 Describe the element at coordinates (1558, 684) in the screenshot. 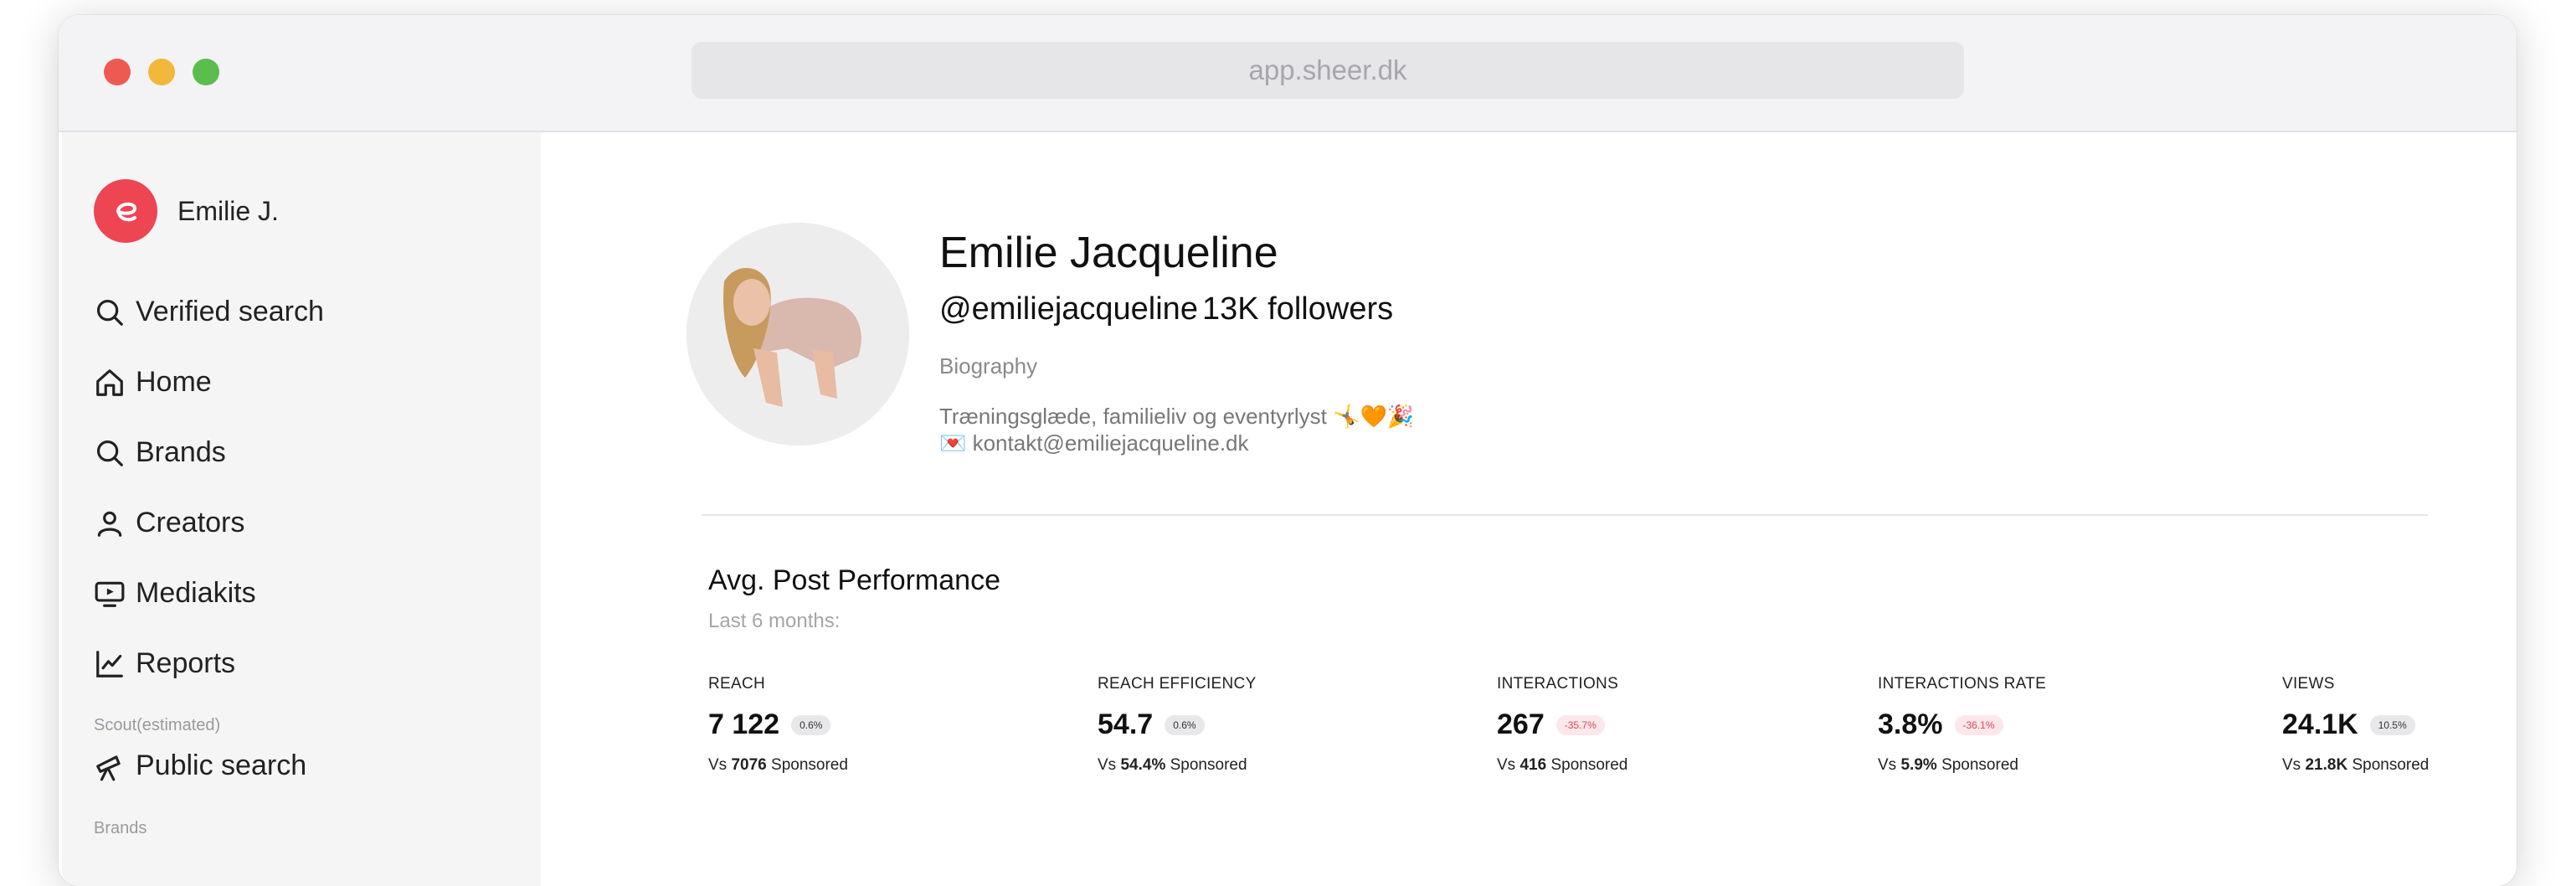

I see `metric-label: INTERACTIONS` at that location.